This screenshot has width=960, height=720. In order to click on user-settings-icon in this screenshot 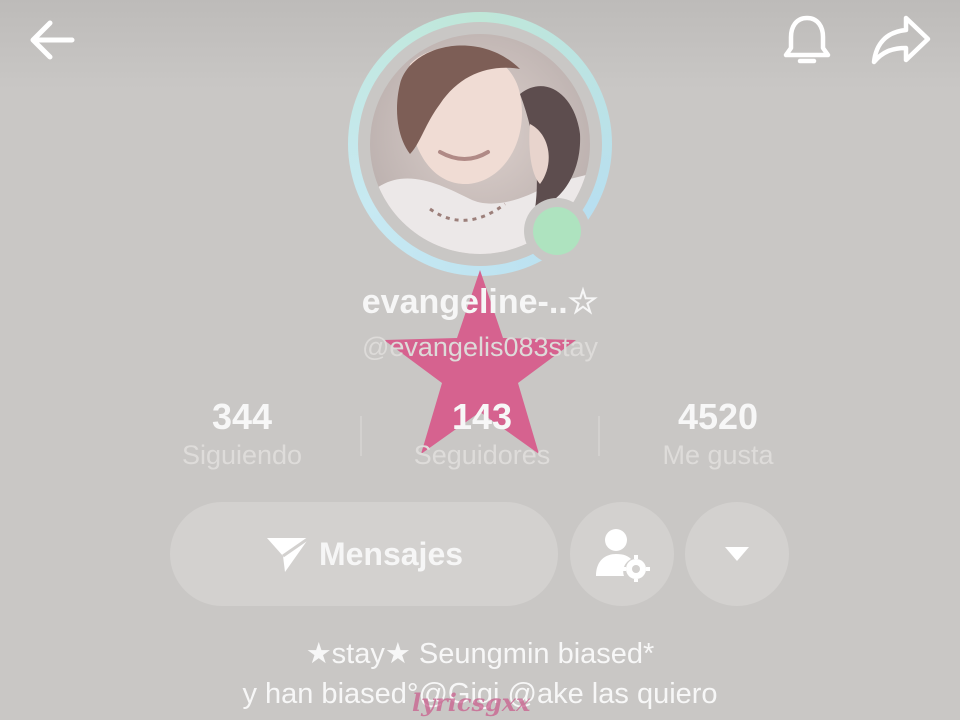, I will do `click(623, 555)`.